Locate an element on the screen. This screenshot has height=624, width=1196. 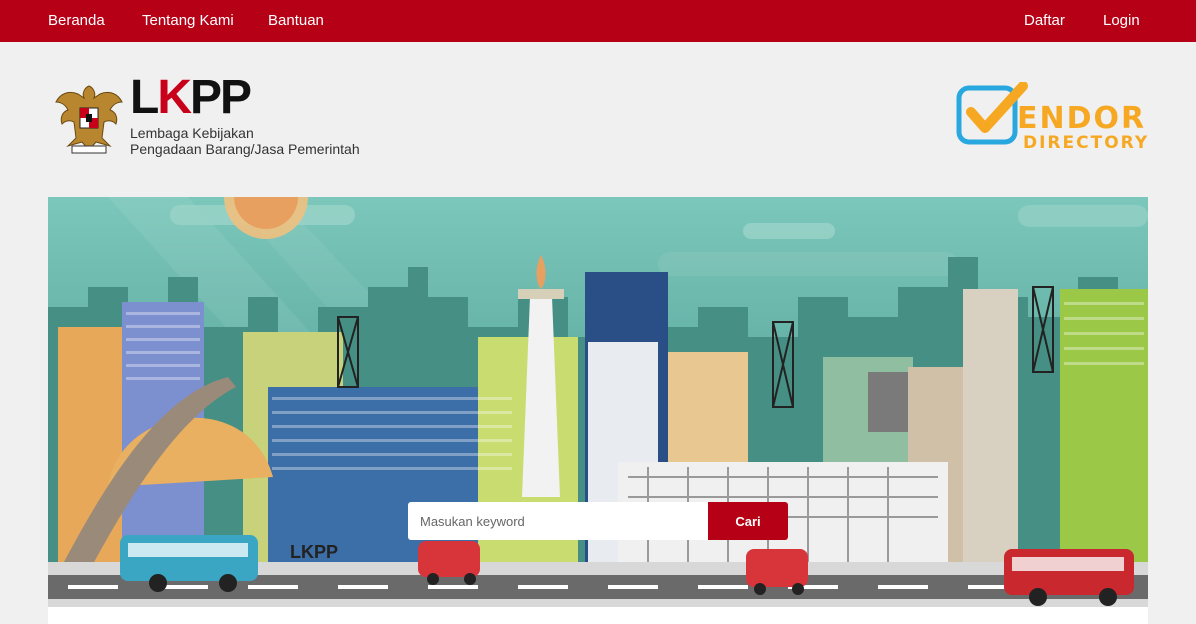
wordmark-l: L is located at coordinates (144, 97).